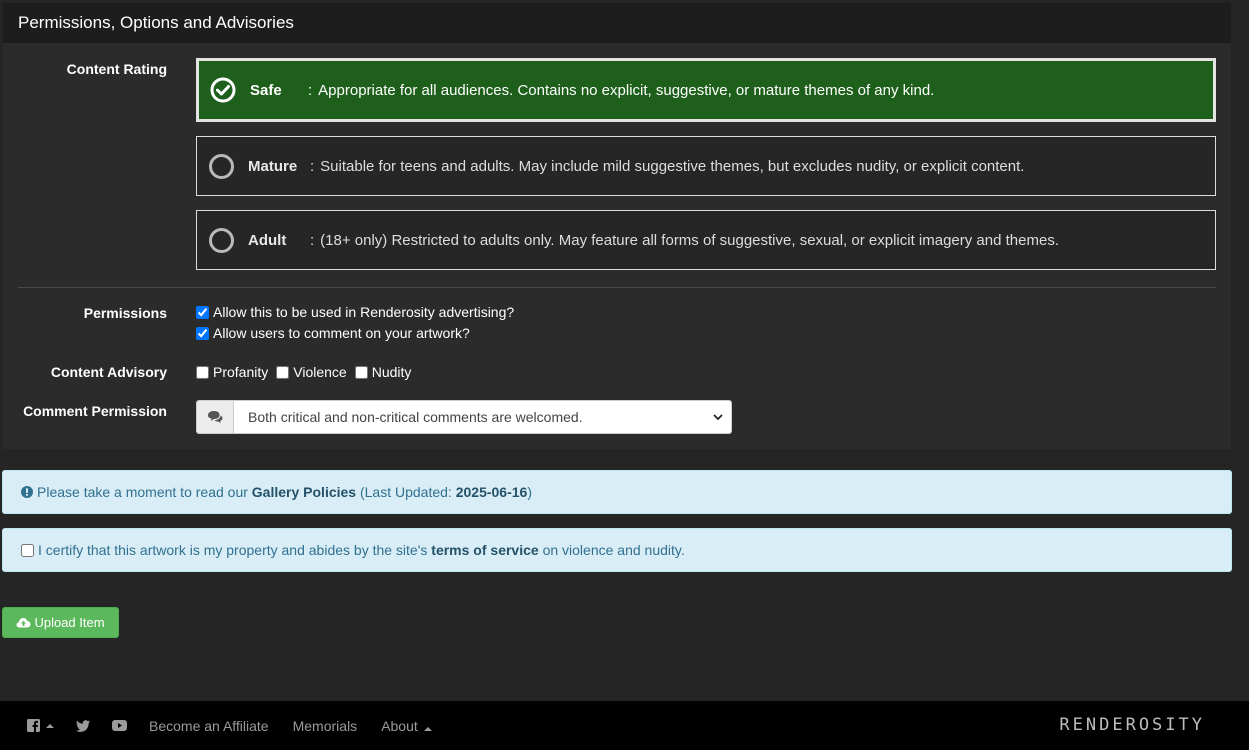 Image resolution: width=1249 pixels, height=750 pixels. Describe the element at coordinates (320, 372) in the screenshot. I see `violence-label: Violence` at that location.